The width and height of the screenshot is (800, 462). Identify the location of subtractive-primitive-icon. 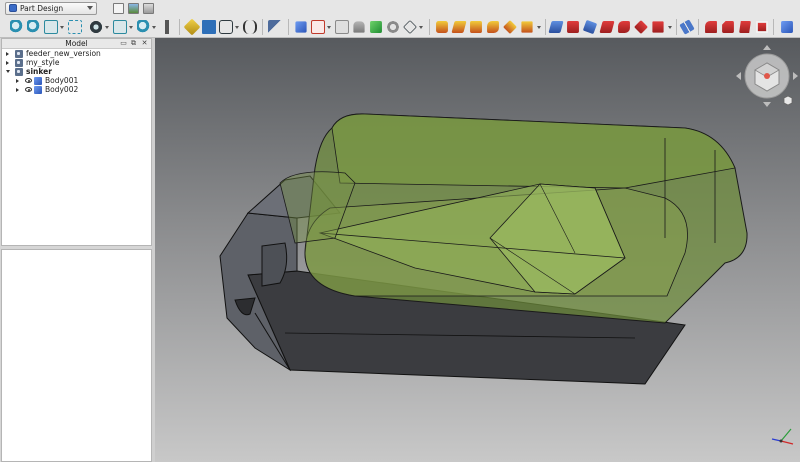
(641, 27).